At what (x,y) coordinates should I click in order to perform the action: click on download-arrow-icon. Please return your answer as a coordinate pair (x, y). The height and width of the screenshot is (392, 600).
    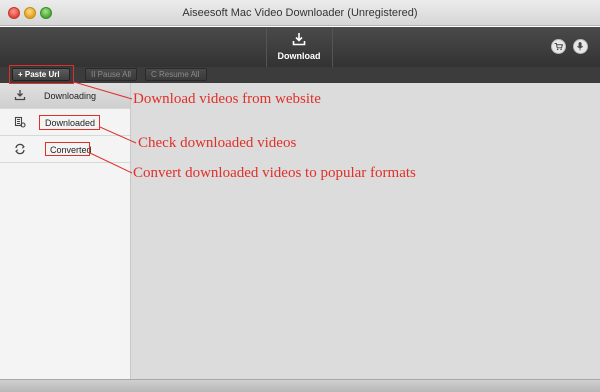
    Looking at the image, I should click on (20, 95).